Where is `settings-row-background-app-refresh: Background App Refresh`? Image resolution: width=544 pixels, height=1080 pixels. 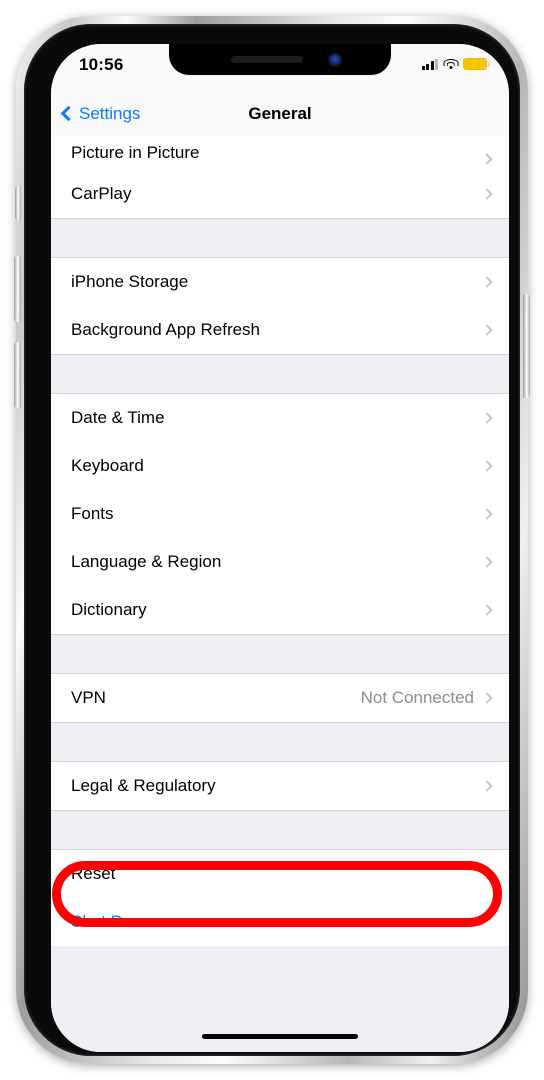 settings-row-background-app-refresh: Background App Refresh is located at coordinates (280, 330).